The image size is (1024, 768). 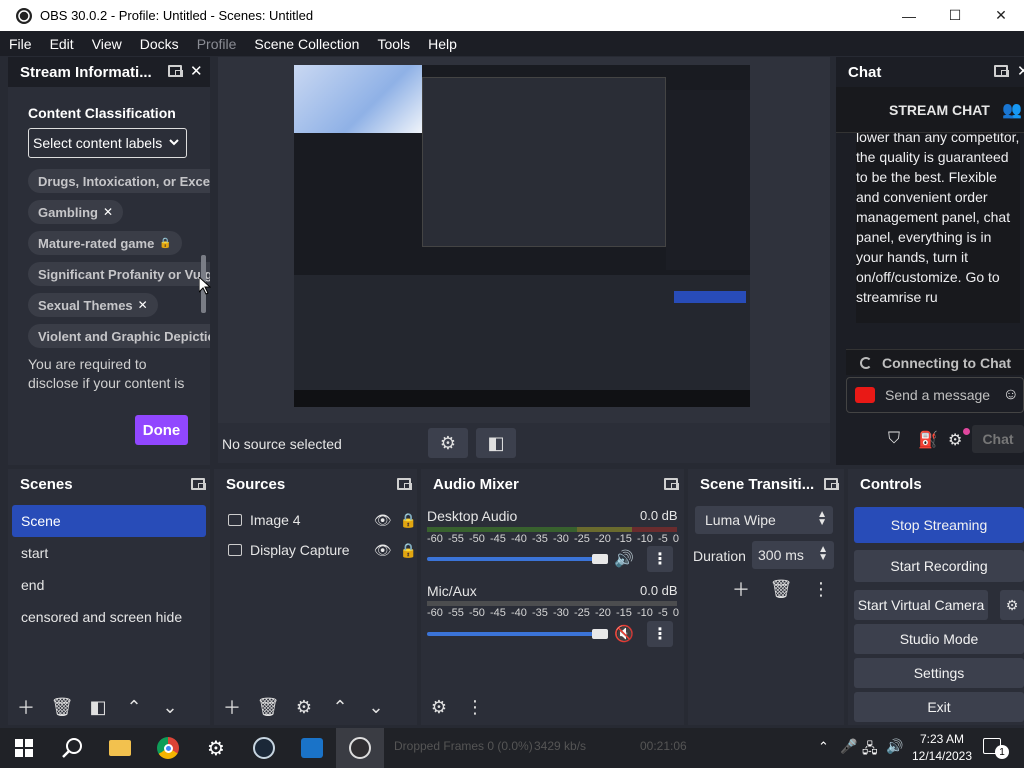 I want to click on steam-icon, so click(x=264, y=748).